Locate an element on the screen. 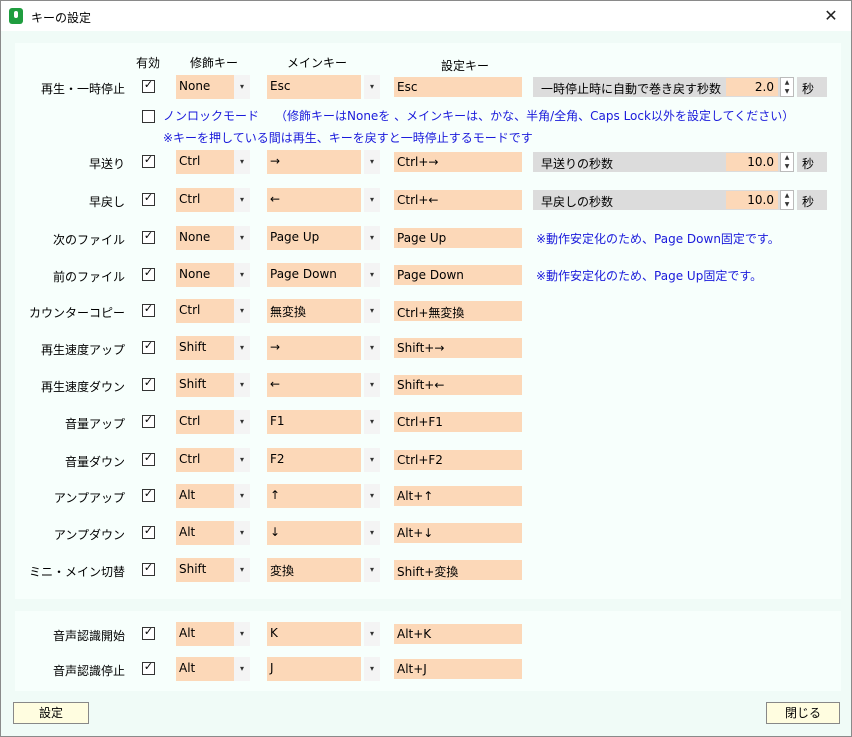  set-key-field: Shift+変換 is located at coordinates (458, 570).